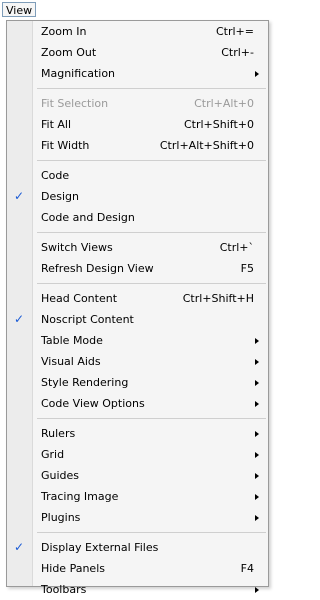  I want to click on menu-item-label: Refresh Design View, so click(97, 268).